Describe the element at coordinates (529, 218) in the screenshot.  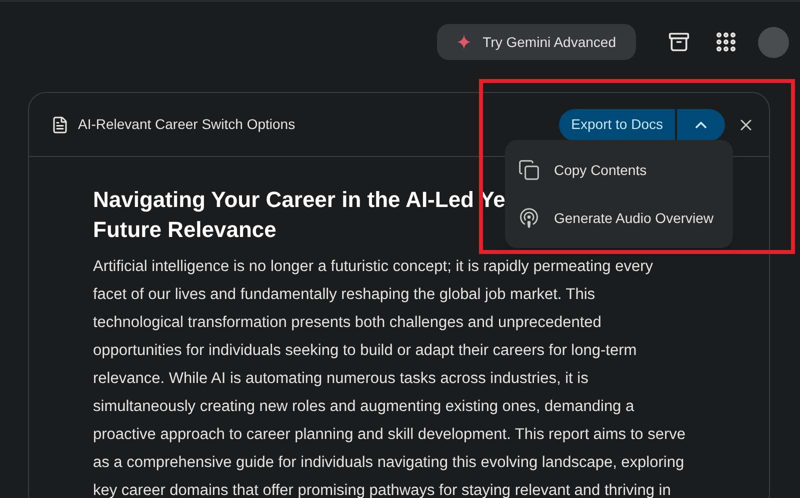
I see `podcast-icon` at that location.